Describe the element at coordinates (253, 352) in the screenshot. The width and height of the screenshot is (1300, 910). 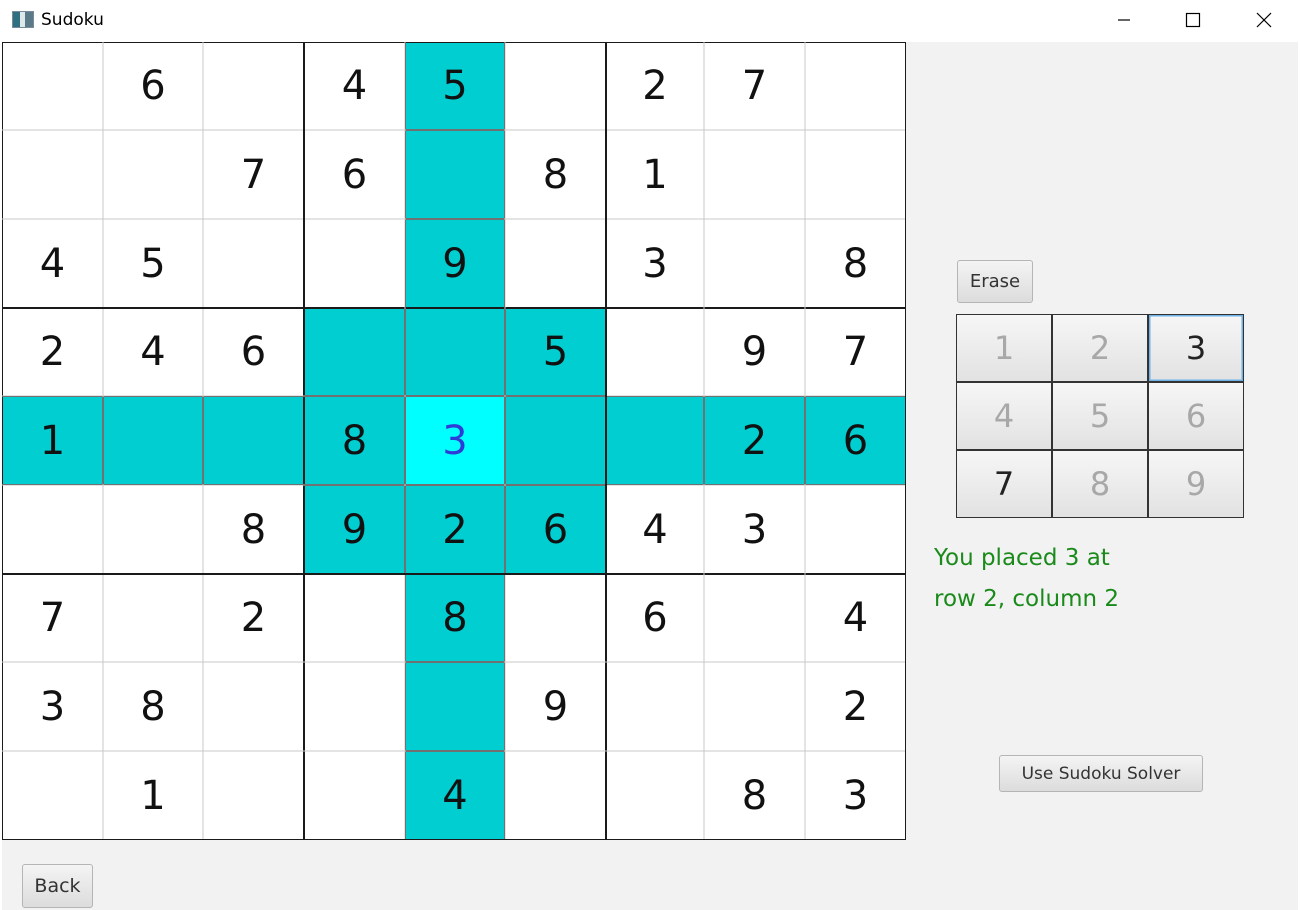
I see `cell-r4-c3: 6` at that location.